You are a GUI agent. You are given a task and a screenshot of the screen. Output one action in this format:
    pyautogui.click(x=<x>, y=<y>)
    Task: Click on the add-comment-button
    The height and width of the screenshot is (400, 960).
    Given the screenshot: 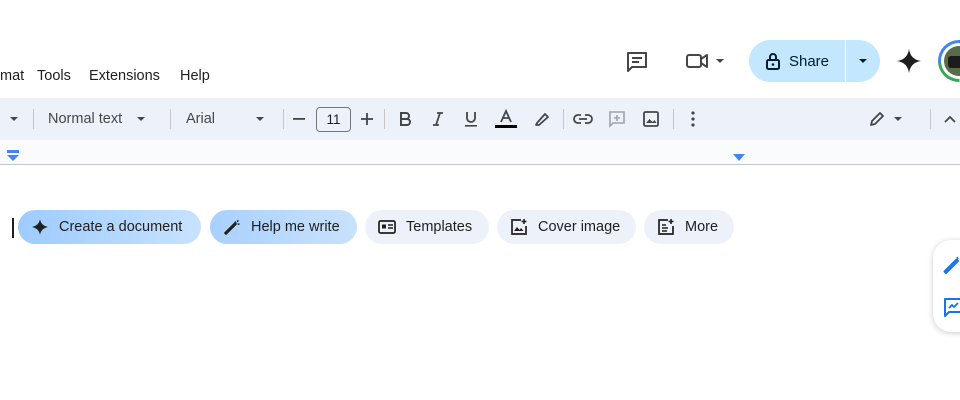 What is the action you would take?
    pyautogui.click(x=617, y=119)
    